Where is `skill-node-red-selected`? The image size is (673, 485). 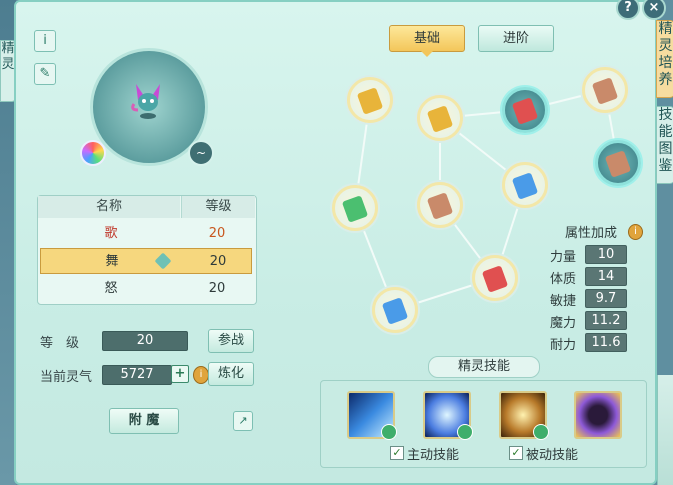 skill-node-red-selected is located at coordinates (525, 110).